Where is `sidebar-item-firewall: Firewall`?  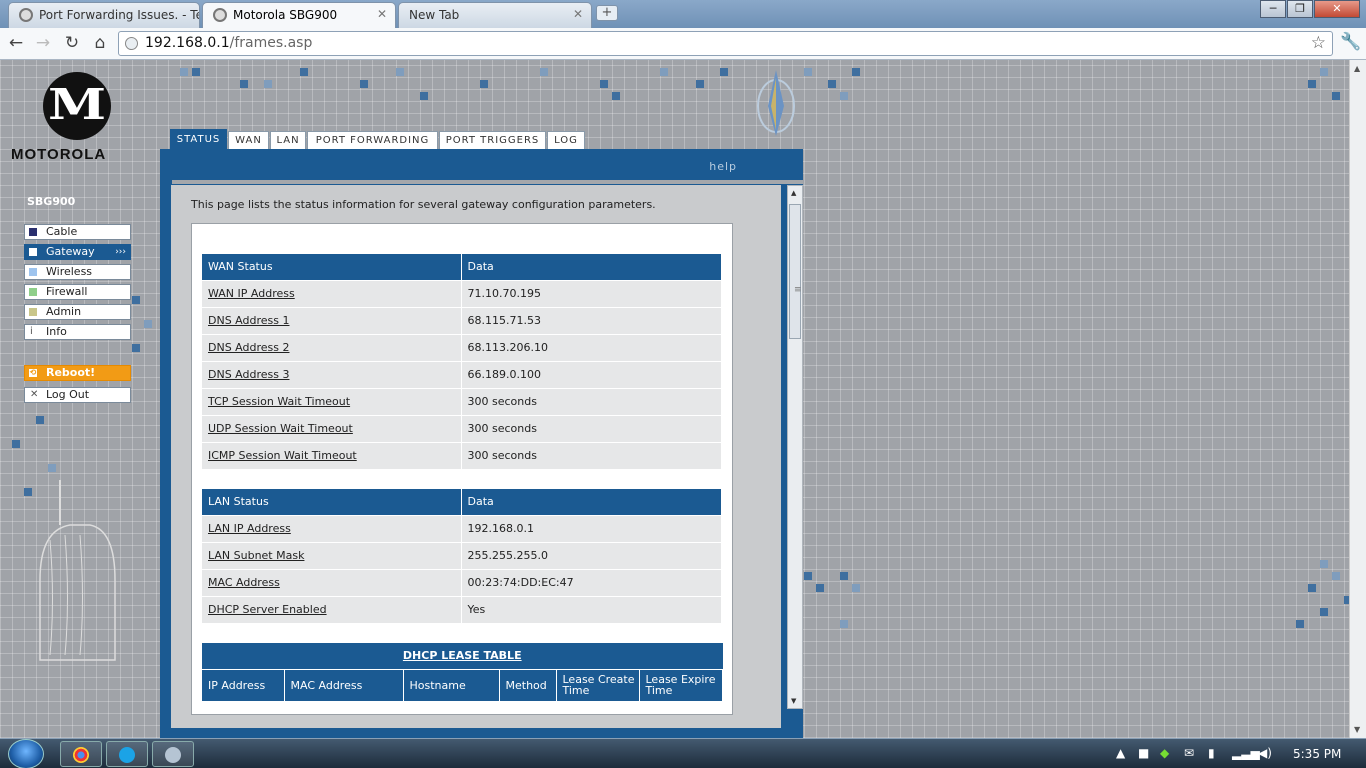
sidebar-item-firewall: Firewall is located at coordinates (77, 292).